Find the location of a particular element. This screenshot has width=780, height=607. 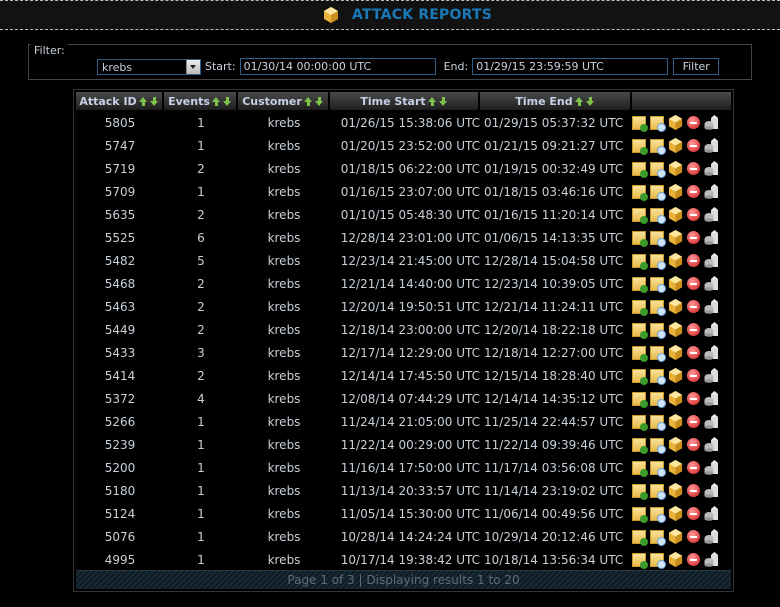

end-date-input is located at coordinates (570, 66).